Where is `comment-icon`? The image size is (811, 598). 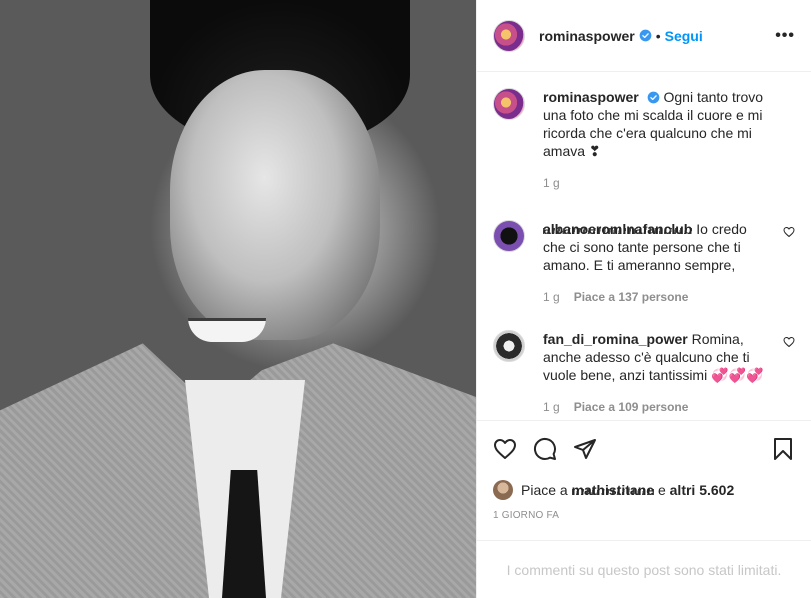
comment-icon is located at coordinates (545, 449).